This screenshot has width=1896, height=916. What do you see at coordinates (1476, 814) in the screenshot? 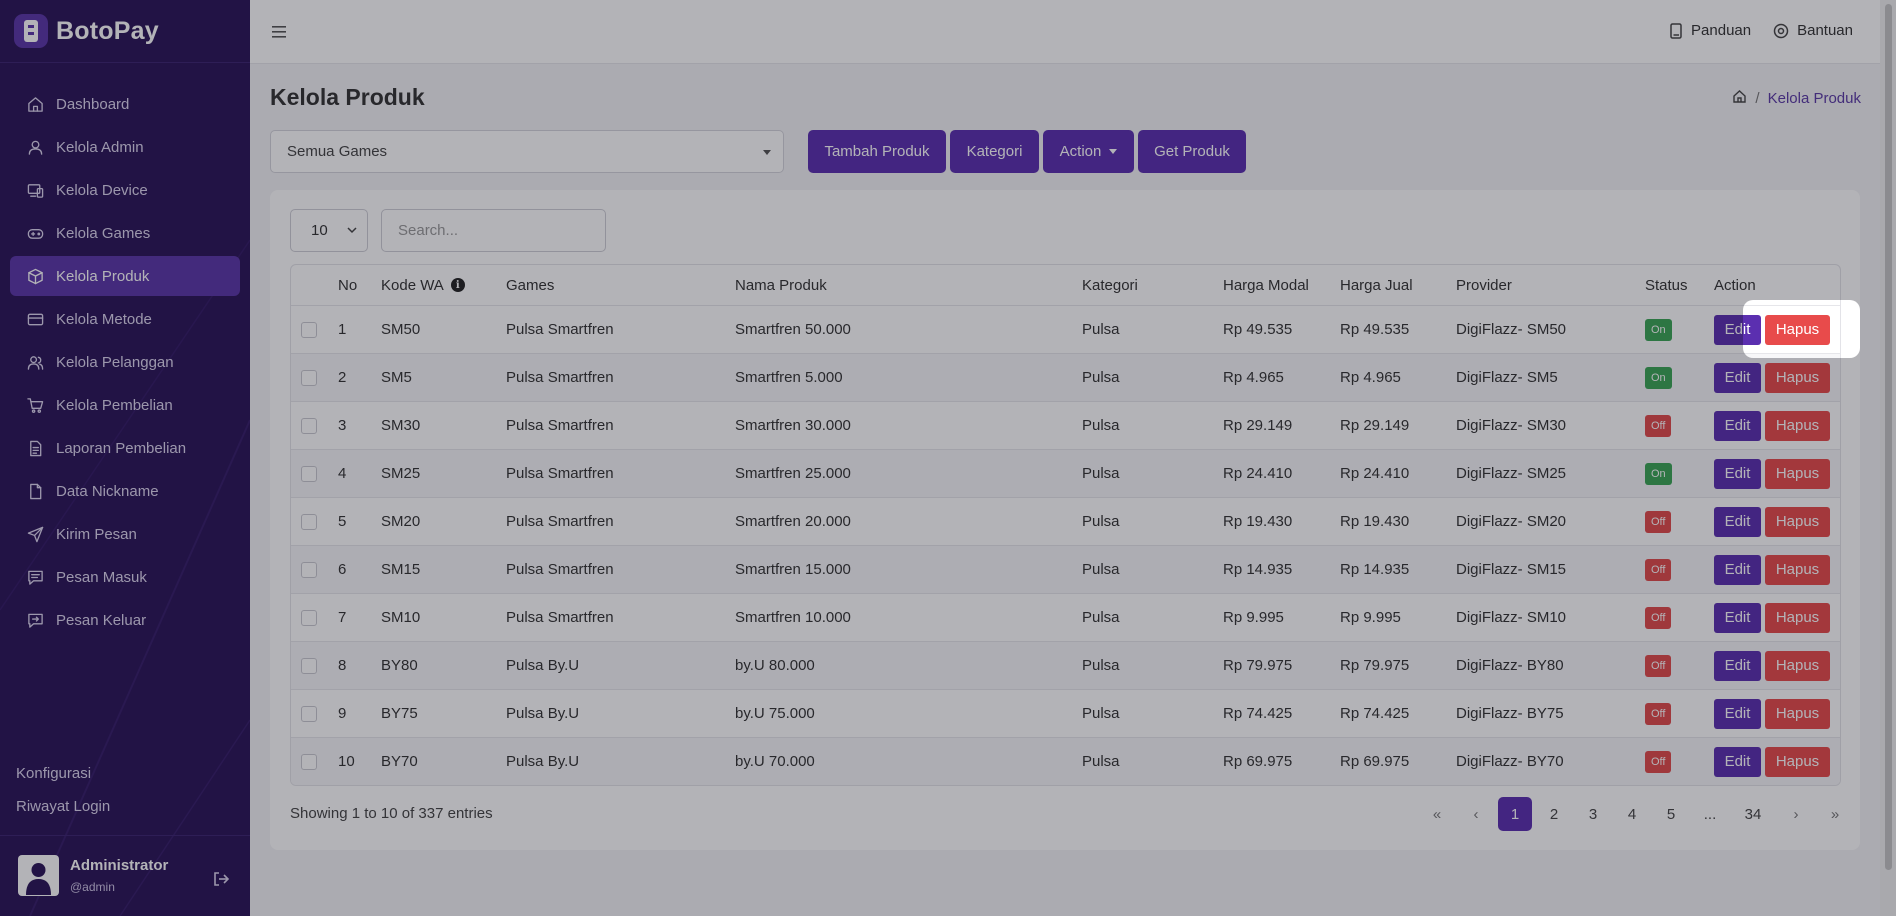
I see `prev-page-button: ‹` at bounding box center [1476, 814].